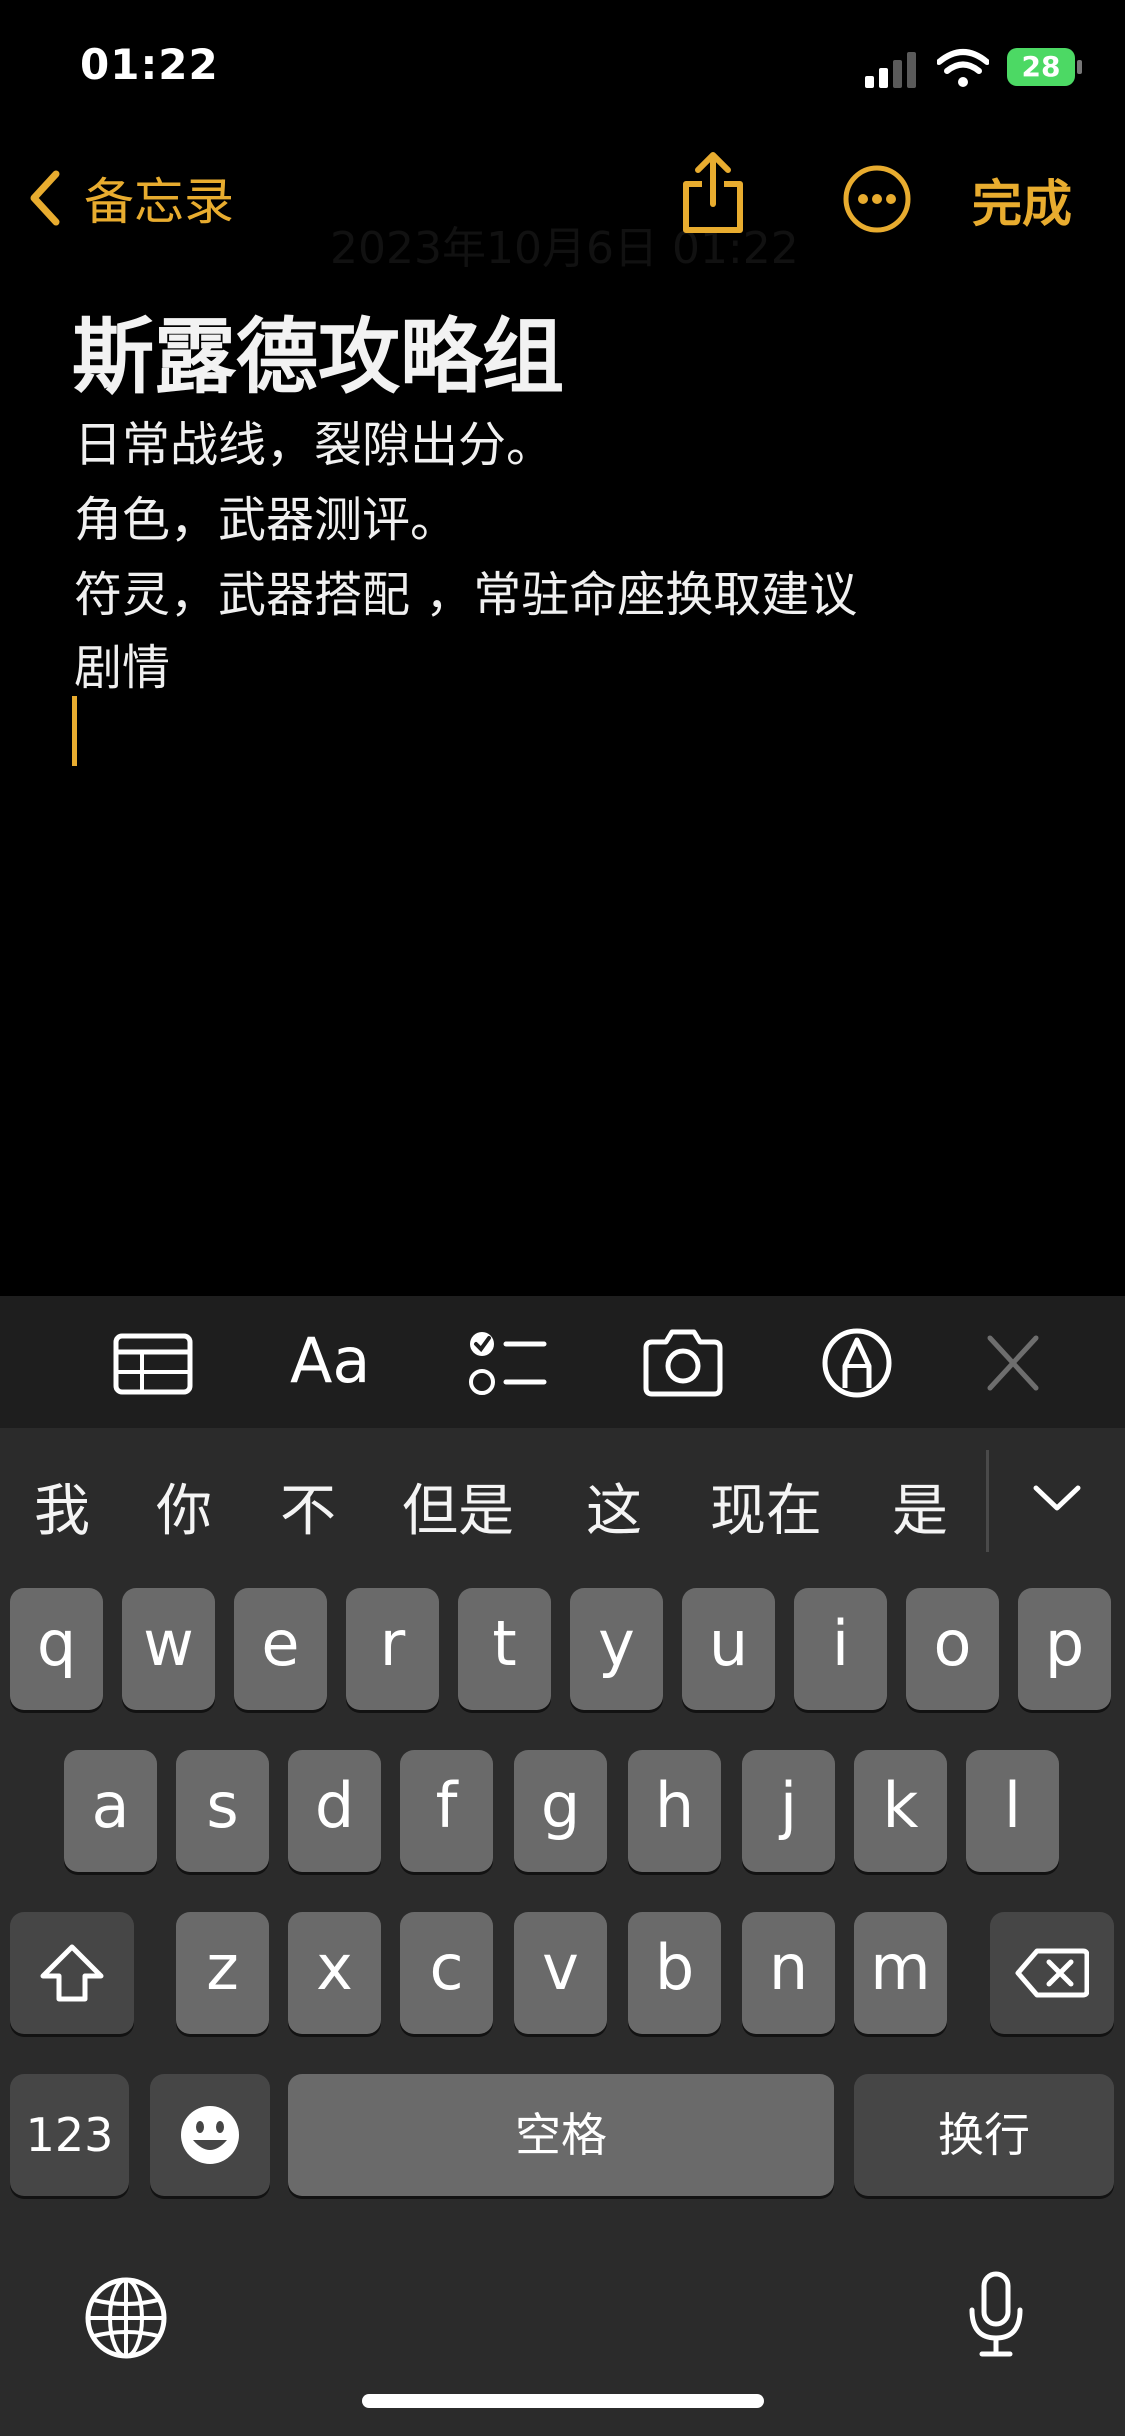 Image resolution: width=1125 pixels, height=2436 pixels. I want to click on candidate-word: 这, so click(614, 1506).